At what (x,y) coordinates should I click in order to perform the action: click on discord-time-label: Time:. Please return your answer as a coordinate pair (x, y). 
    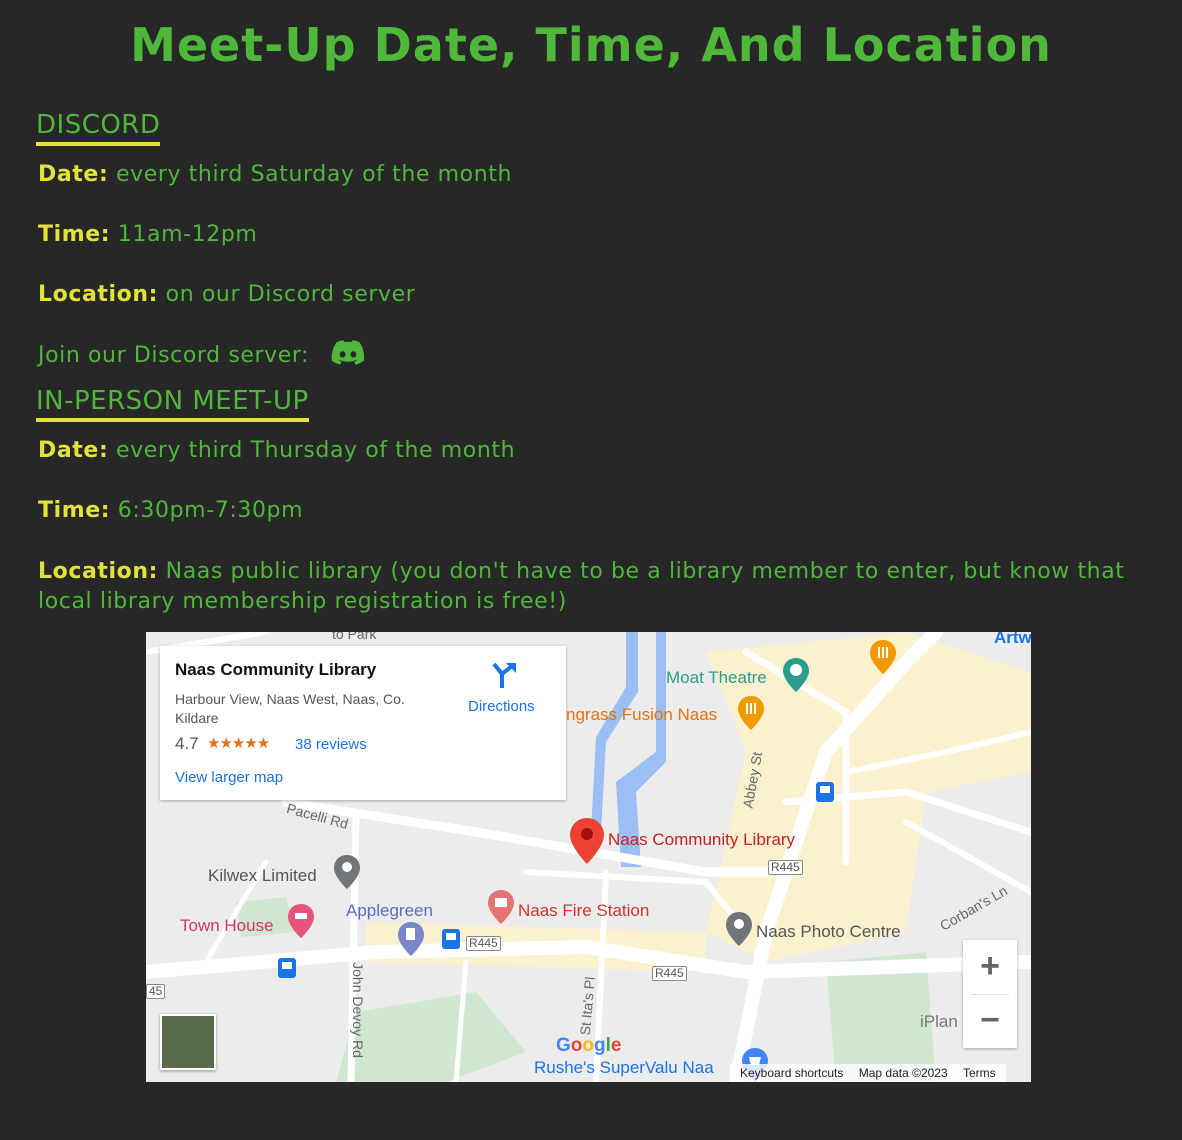
    Looking at the image, I should click on (74, 234).